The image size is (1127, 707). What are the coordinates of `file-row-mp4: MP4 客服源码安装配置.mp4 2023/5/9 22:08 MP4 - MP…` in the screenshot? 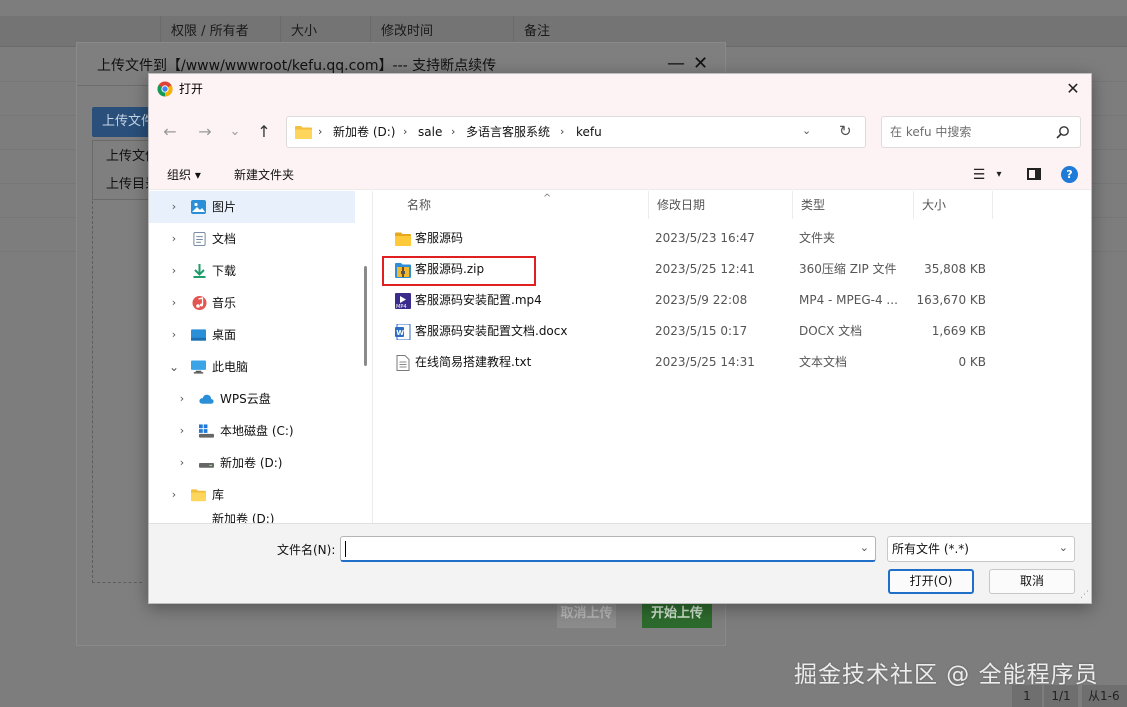 It's located at (723, 300).